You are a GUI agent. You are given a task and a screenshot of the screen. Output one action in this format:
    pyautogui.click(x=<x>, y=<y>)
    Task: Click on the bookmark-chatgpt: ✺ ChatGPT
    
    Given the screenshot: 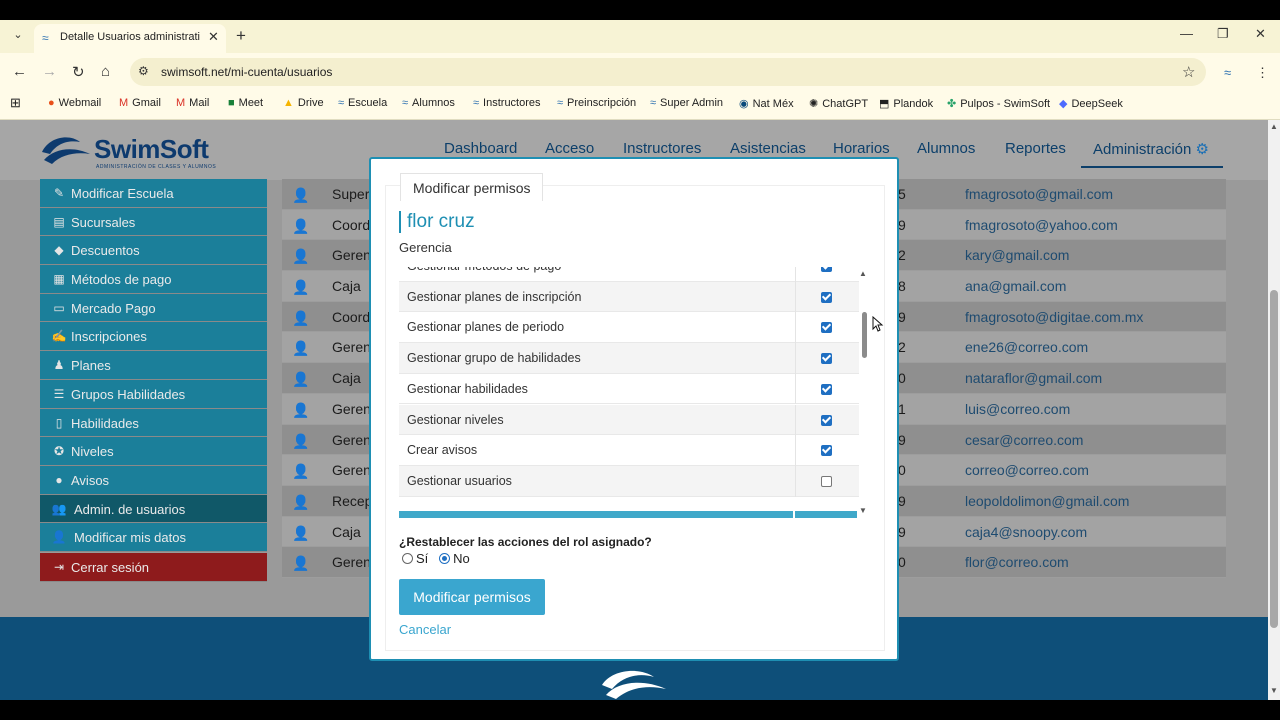 What is the action you would take?
    pyautogui.click(x=838, y=103)
    